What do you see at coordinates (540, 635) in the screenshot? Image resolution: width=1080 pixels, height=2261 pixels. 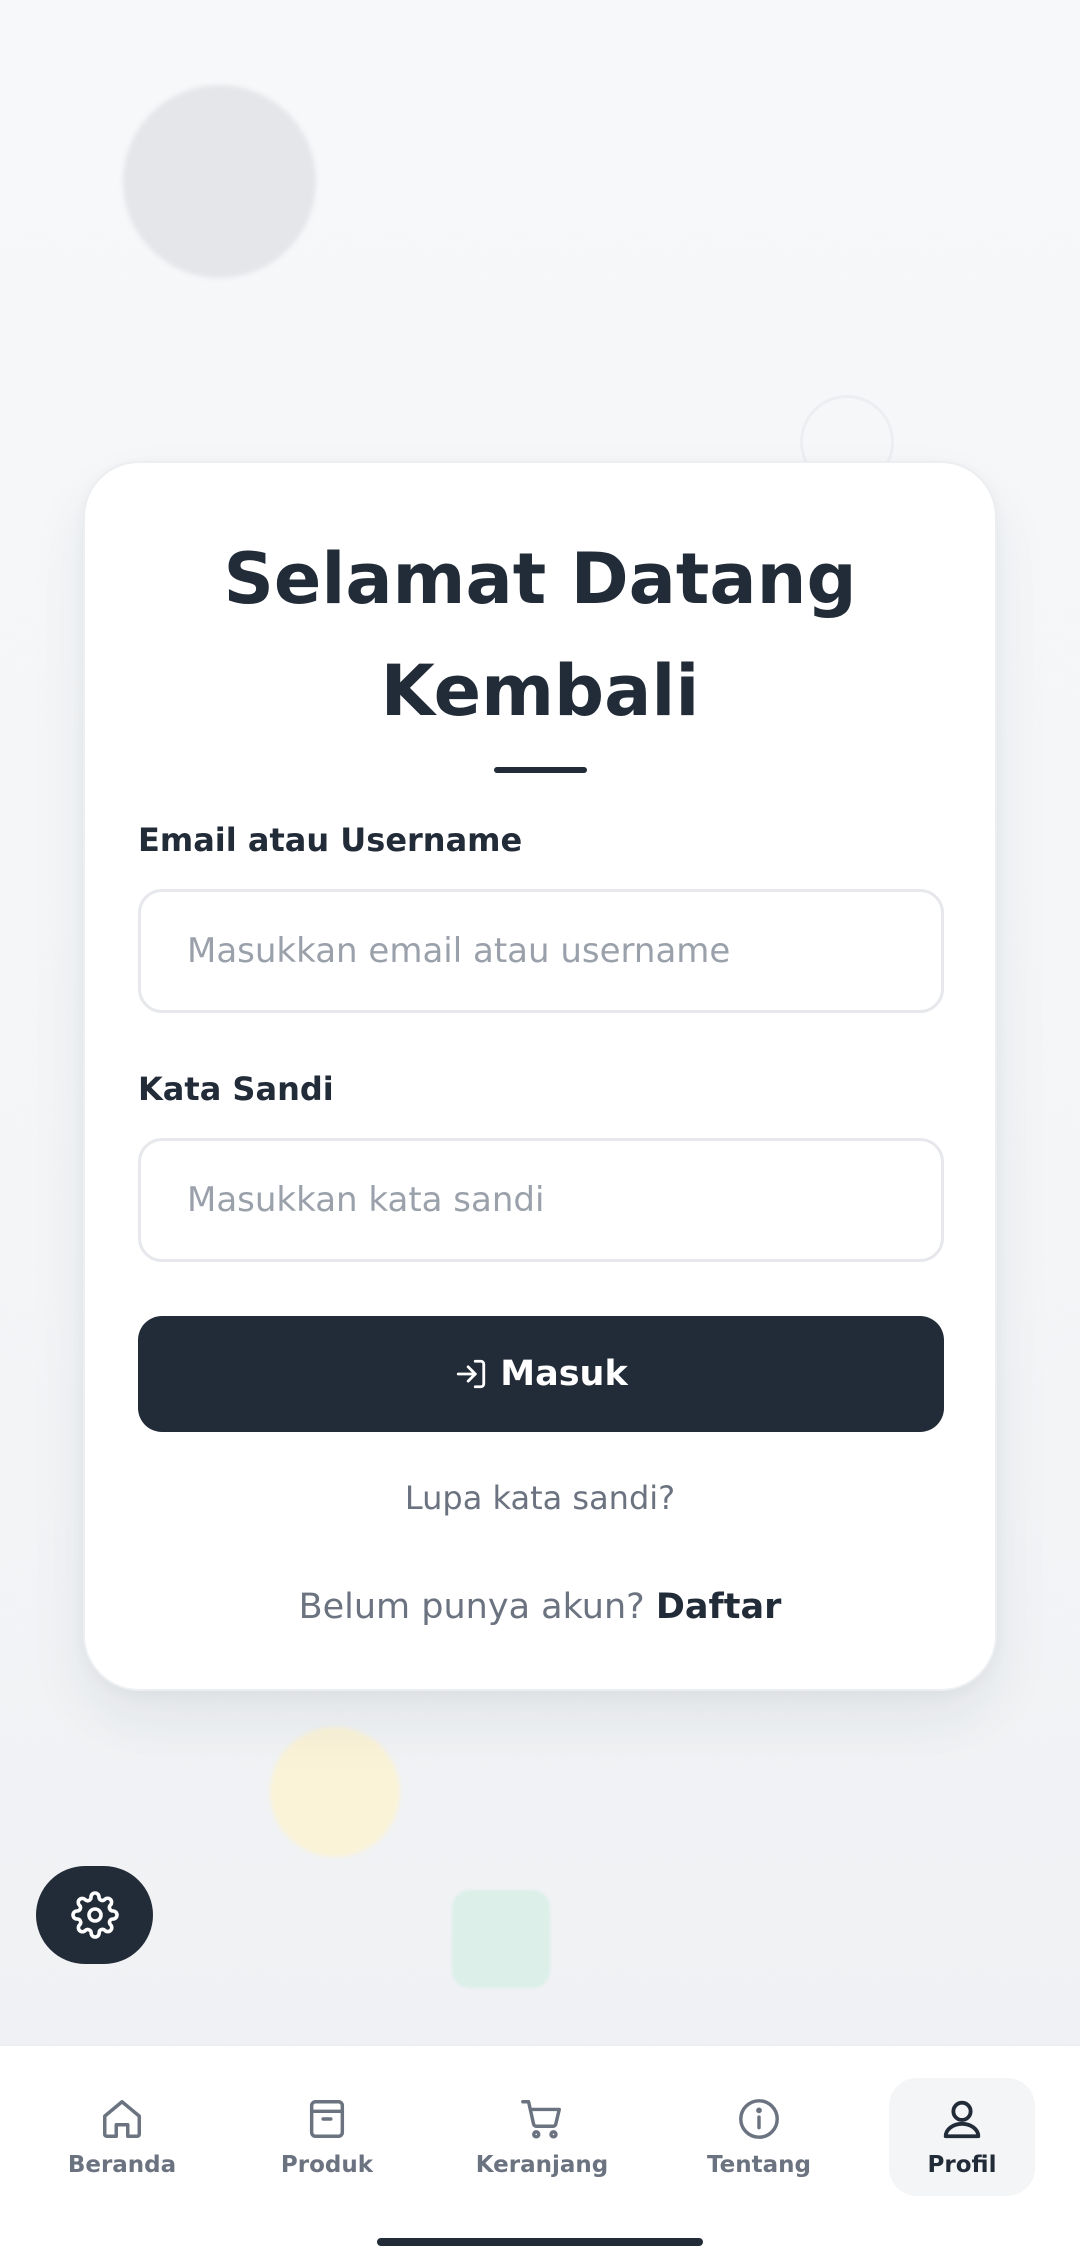 I see `page-title: Selamat Datang Kembali` at bounding box center [540, 635].